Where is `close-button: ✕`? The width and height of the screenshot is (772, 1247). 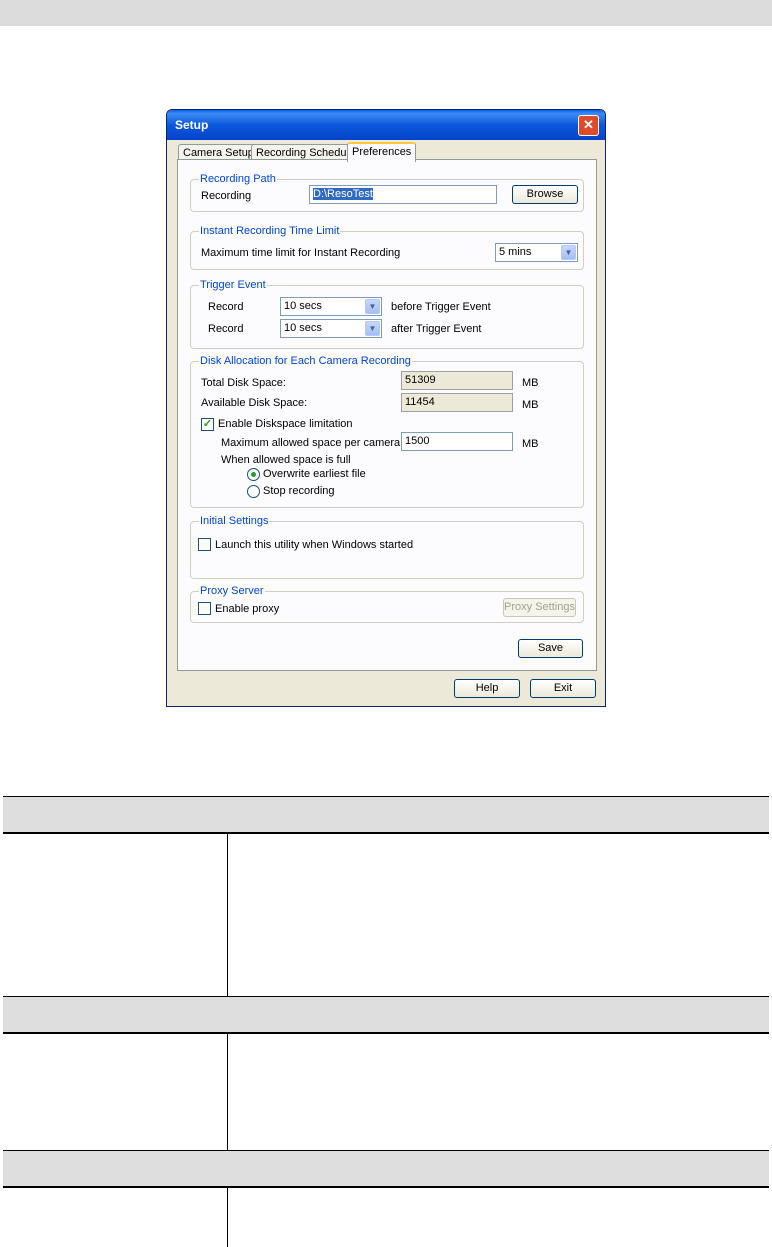
close-button: ✕ is located at coordinates (588, 125).